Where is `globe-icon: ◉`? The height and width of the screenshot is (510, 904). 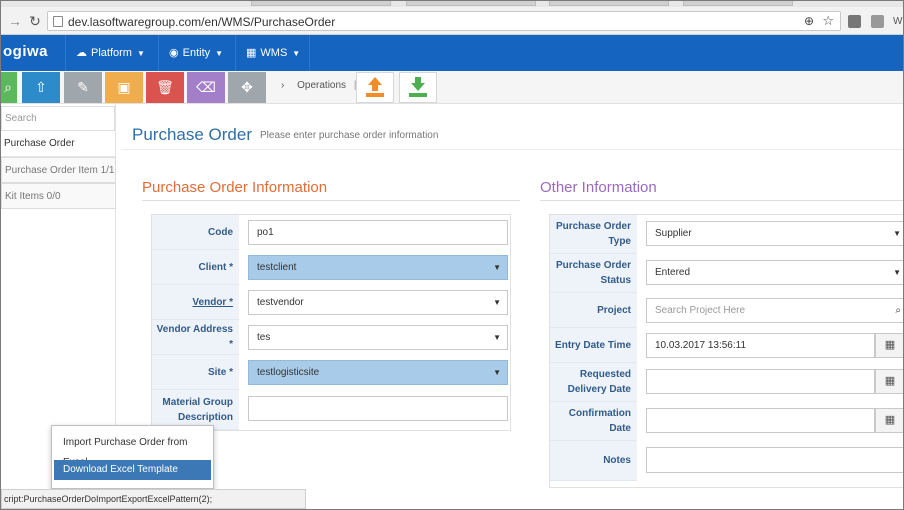
globe-icon: ◉ is located at coordinates (174, 53).